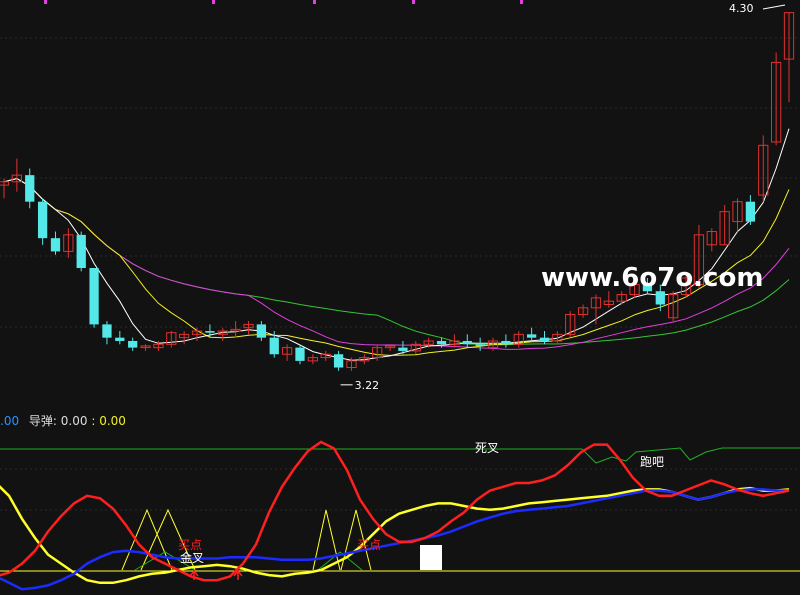  What do you see at coordinates (369, 545) in the screenshot?
I see `buy-point-label-2: 买点` at bounding box center [369, 545].